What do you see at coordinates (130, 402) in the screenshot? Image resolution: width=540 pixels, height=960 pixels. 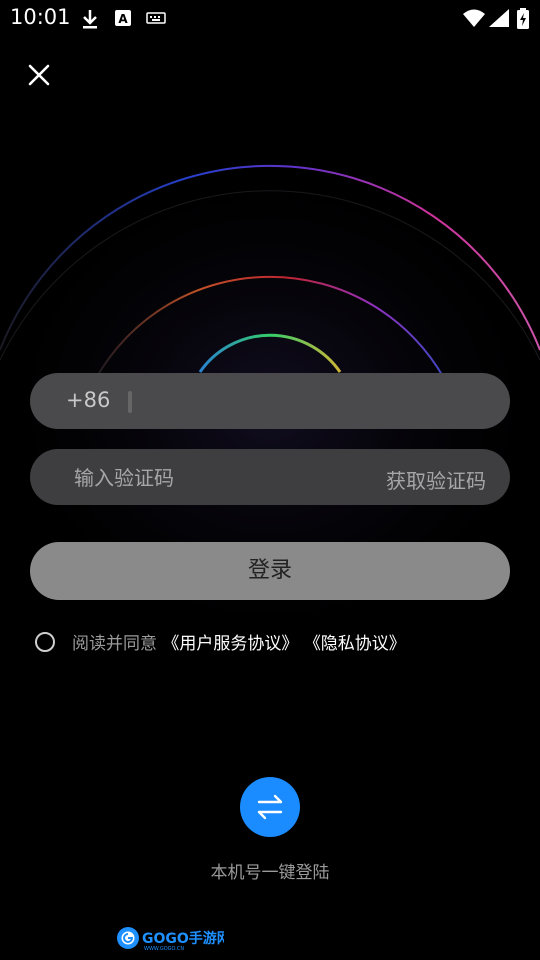 I see `input-cursor` at bounding box center [130, 402].